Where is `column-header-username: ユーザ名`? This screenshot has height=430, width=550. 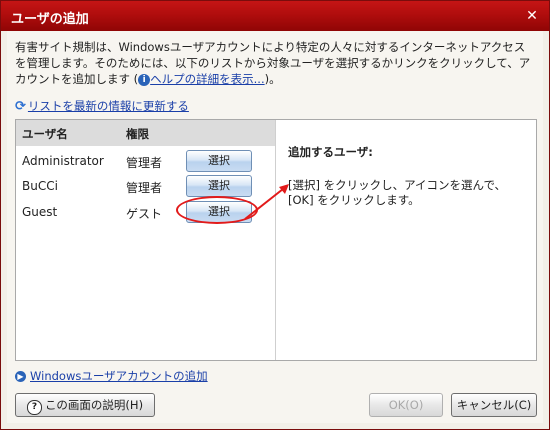 column-header-username: ユーザ名 is located at coordinates (45, 134).